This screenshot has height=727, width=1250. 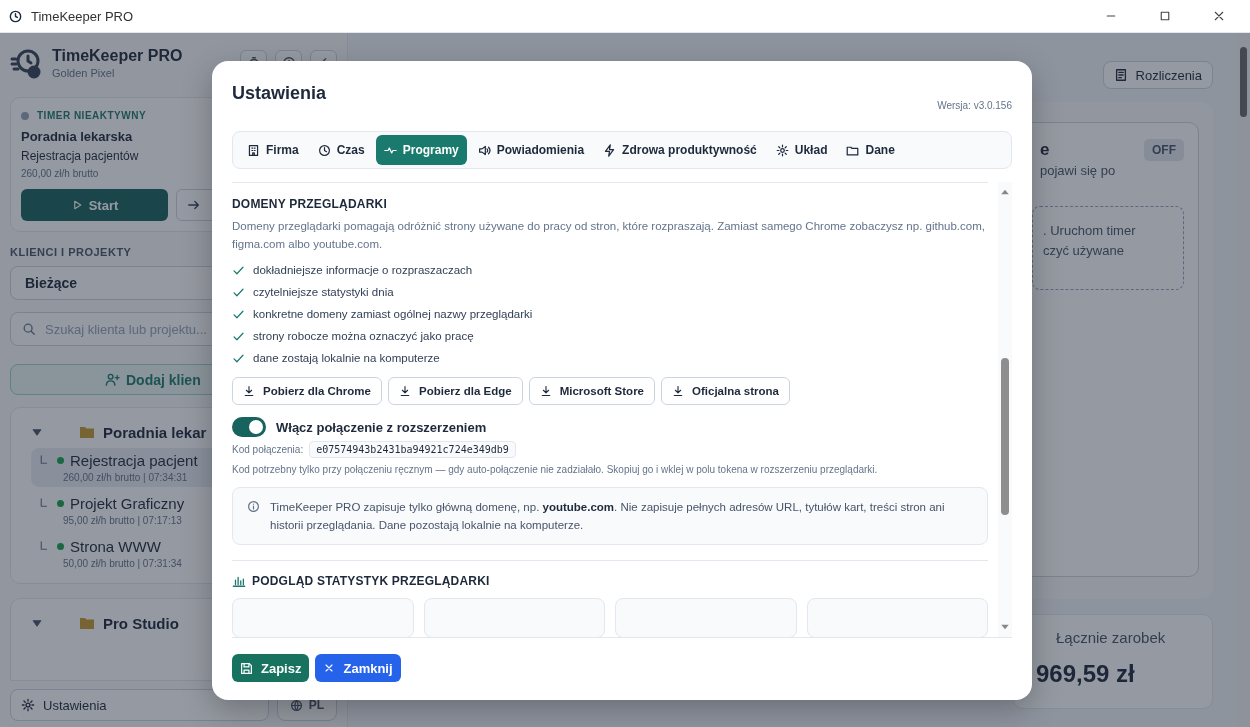 I want to click on add-person-icon, so click(x=112, y=379).